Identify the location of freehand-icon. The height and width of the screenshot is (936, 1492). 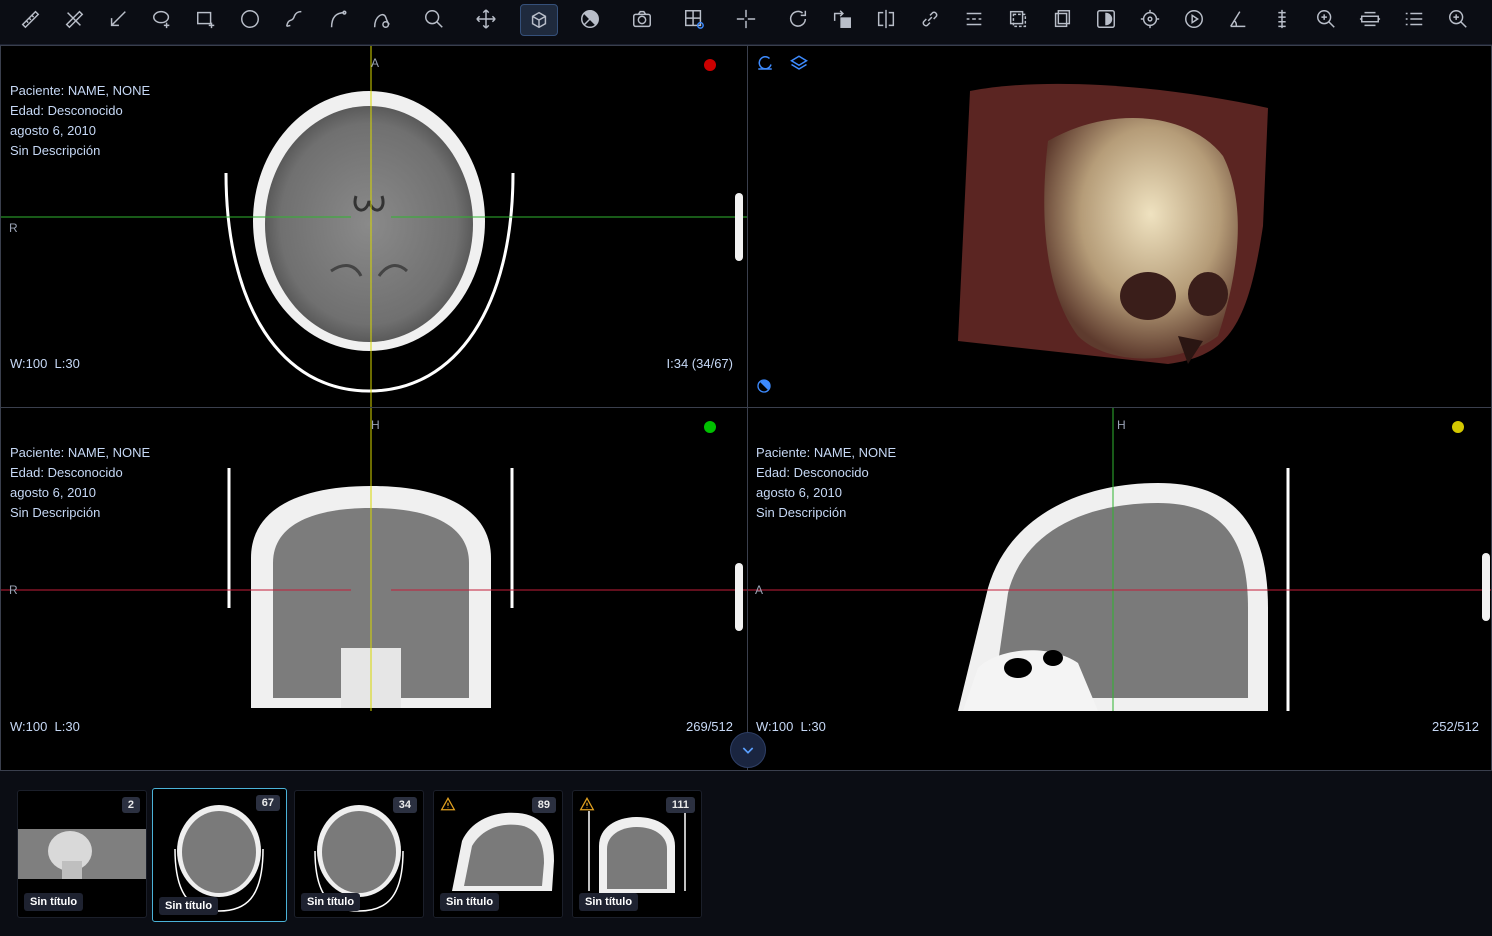
(294, 19).